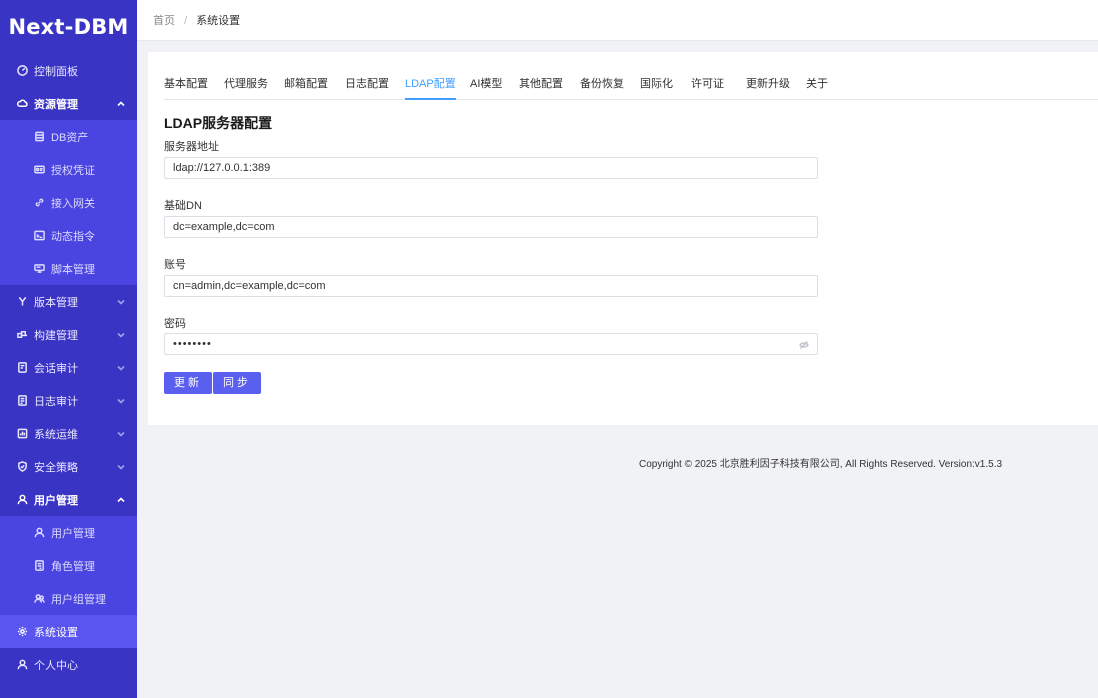  I want to click on script-icon, so click(39, 269).